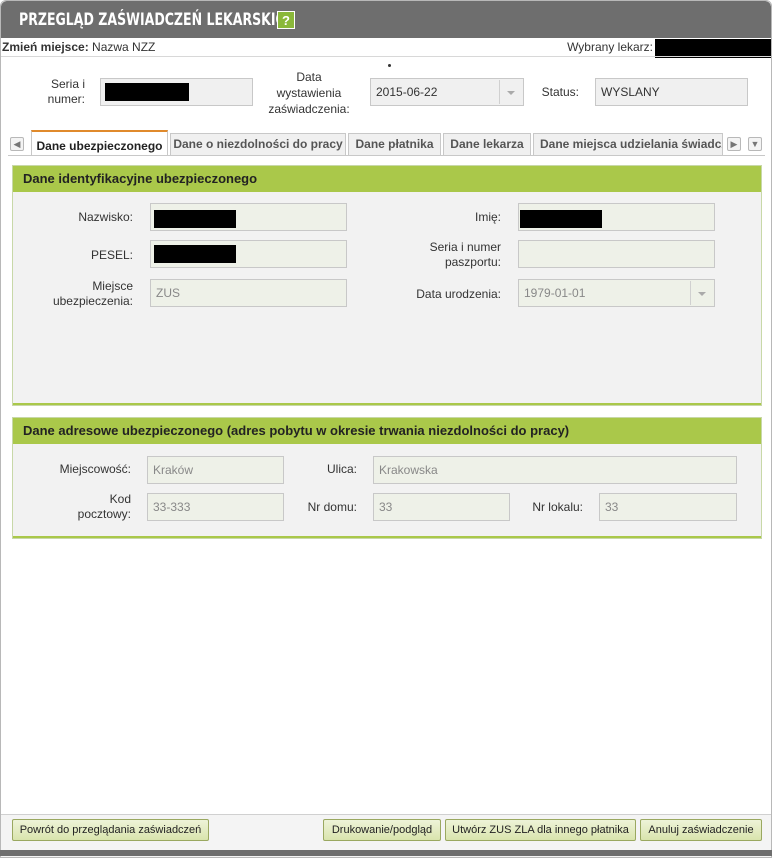 The image size is (772, 858). What do you see at coordinates (332, 507) in the screenshot?
I see `house-number-label: Nr domu:` at bounding box center [332, 507].